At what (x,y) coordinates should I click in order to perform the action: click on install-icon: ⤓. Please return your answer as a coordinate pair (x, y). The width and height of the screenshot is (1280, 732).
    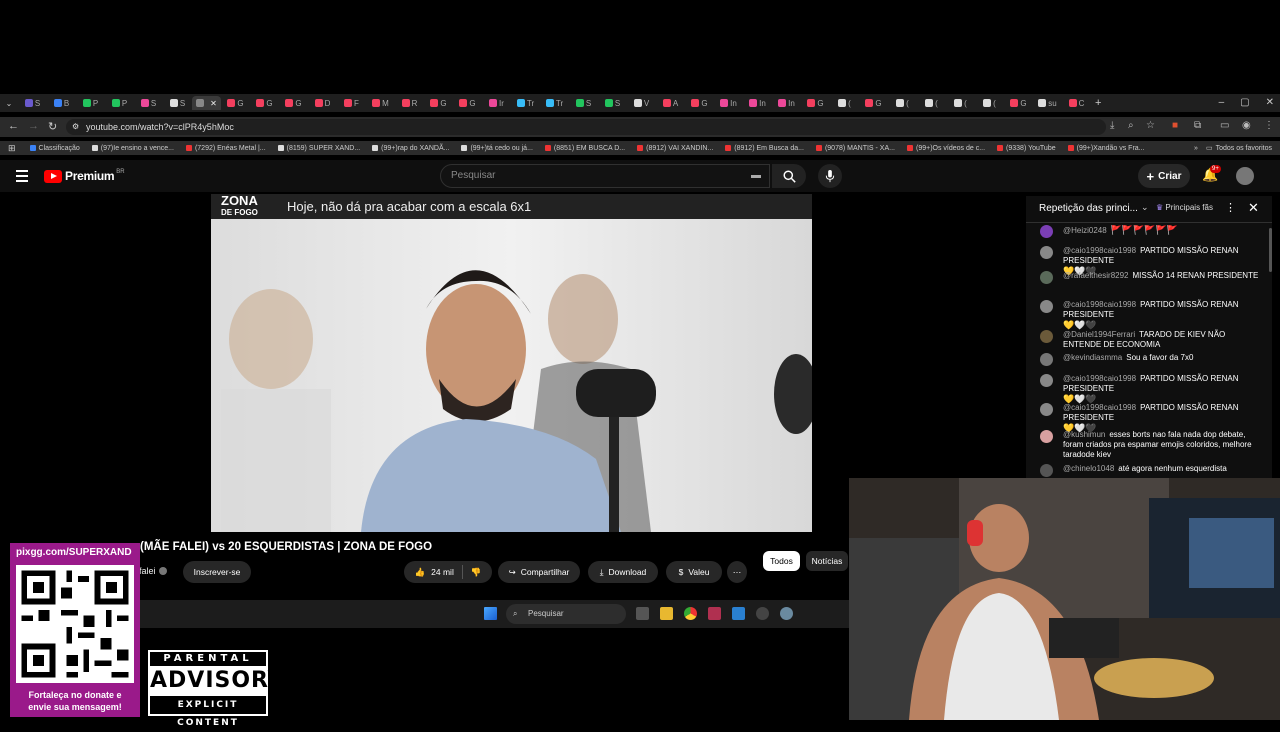
    Looking at the image, I should click on (1112, 125).